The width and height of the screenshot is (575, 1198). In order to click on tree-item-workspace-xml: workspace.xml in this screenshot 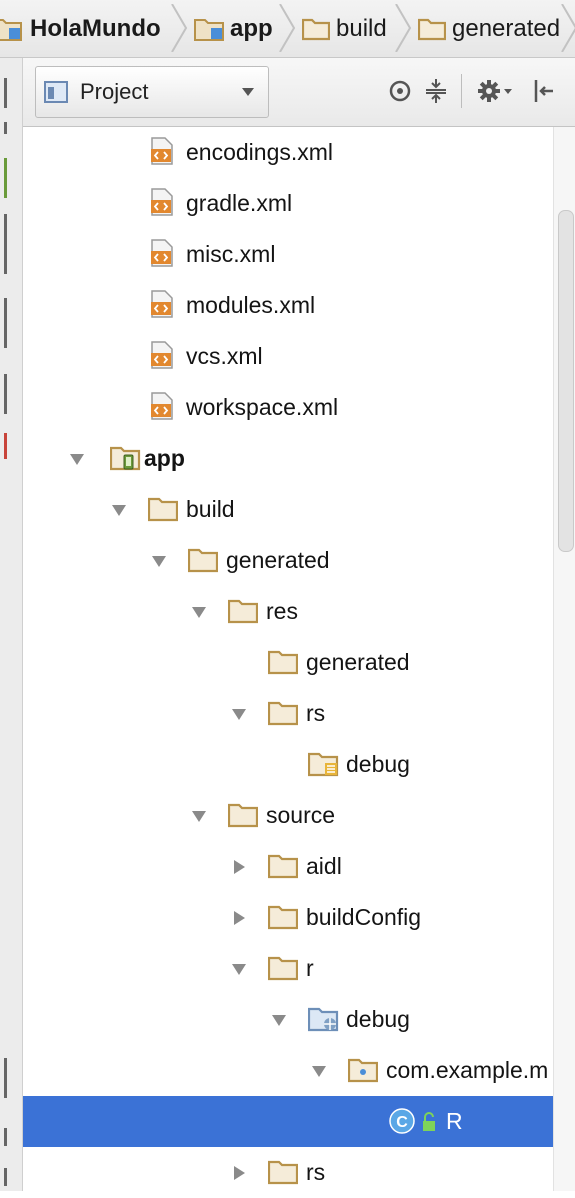, I will do `click(288, 407)`.